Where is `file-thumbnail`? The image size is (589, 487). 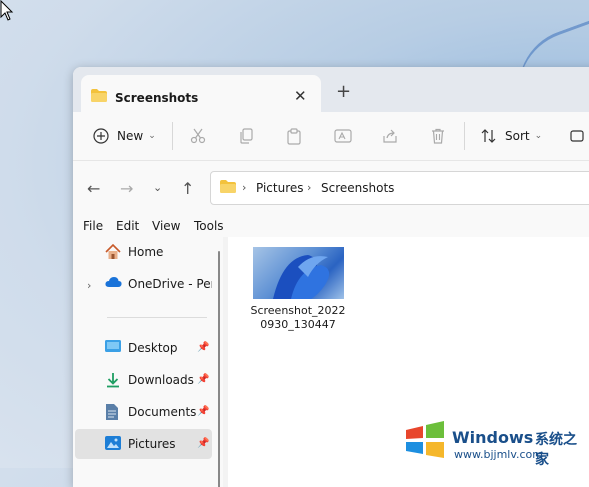
file-thumbnail is located at coordinates (298, 273).